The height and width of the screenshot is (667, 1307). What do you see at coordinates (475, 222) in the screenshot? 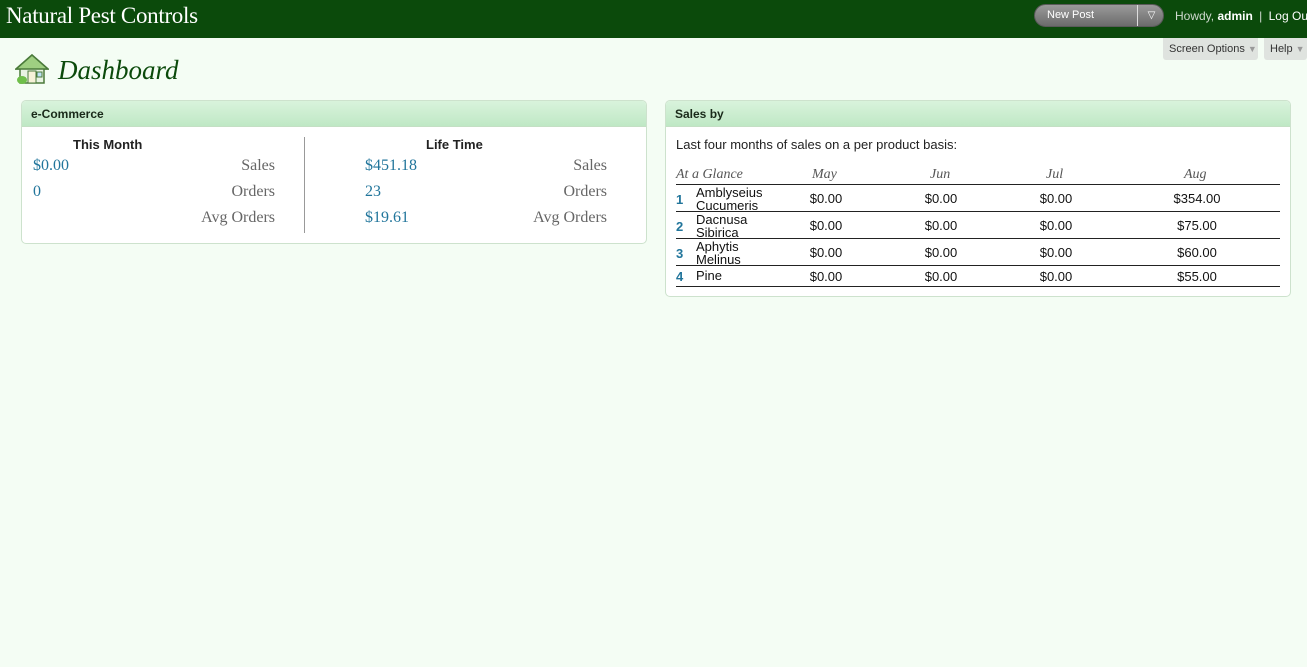
I see `life-time-avg-row: $19.61 Avg Orders` at bounding box center [475, 222].